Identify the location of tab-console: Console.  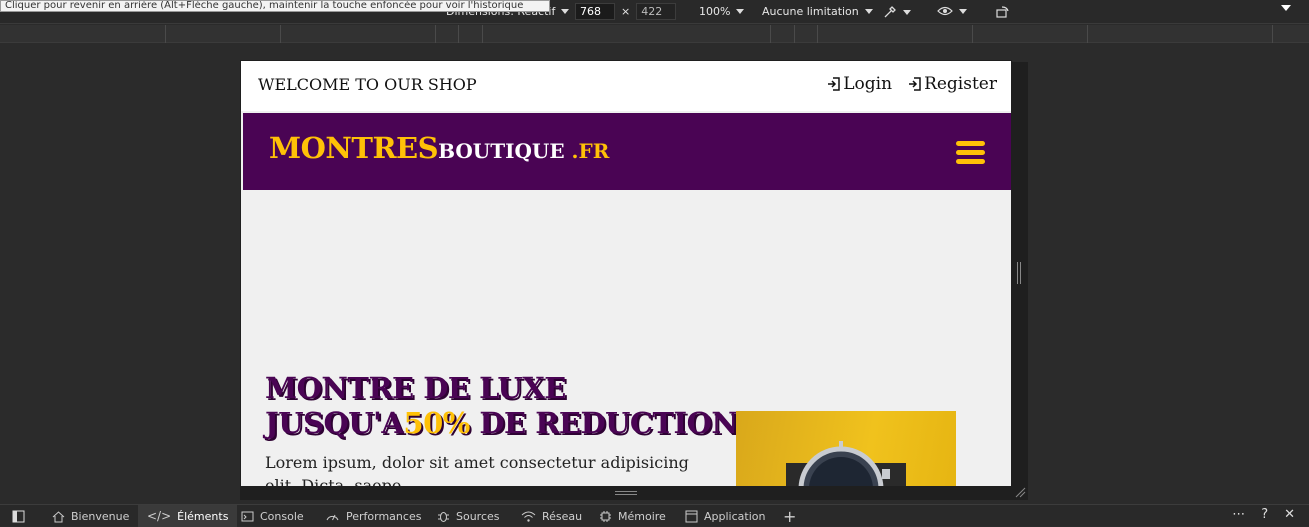
(272, 516).